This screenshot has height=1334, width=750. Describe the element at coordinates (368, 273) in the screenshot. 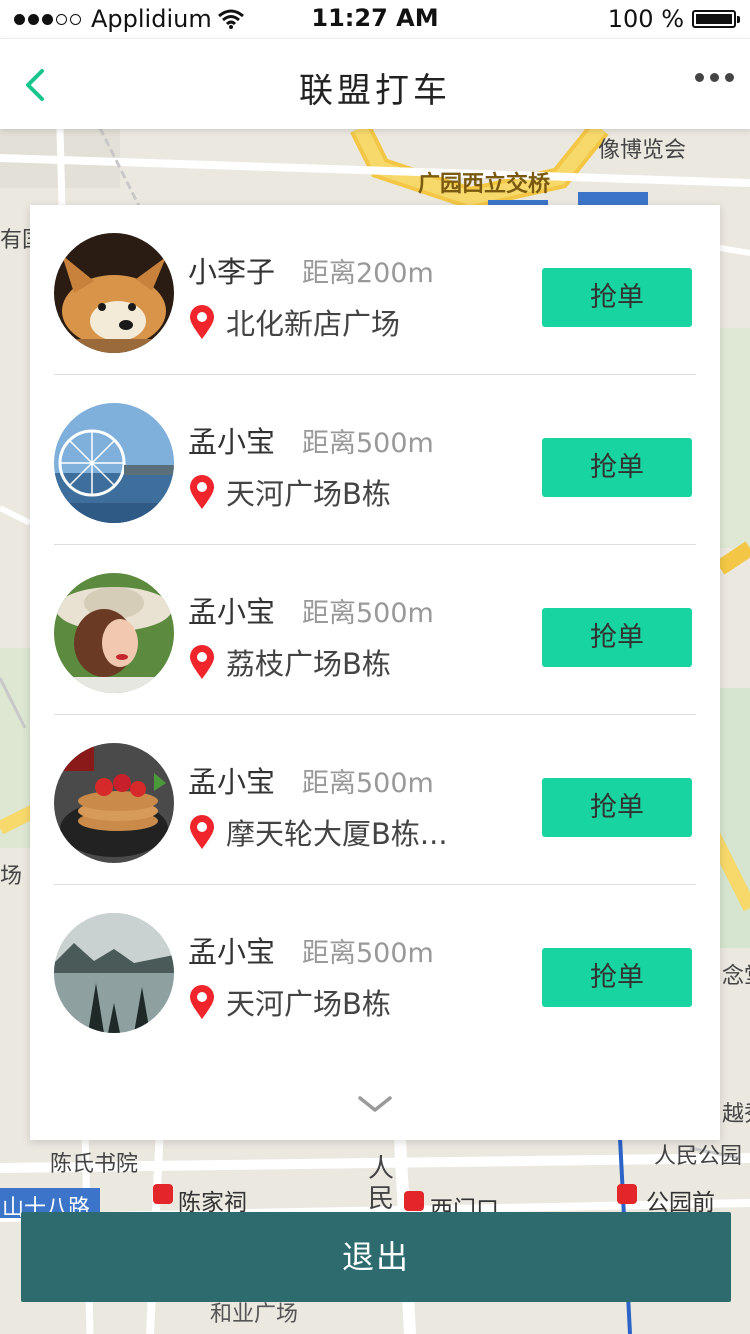

I see `distance-text: 距离200m` at that location.